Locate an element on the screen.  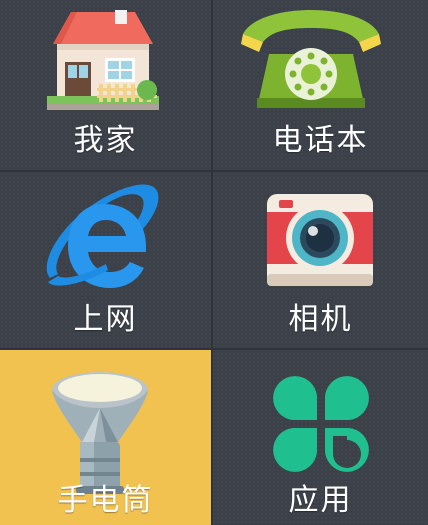
internet-explorer-icon is located at coordinates (102, 236).